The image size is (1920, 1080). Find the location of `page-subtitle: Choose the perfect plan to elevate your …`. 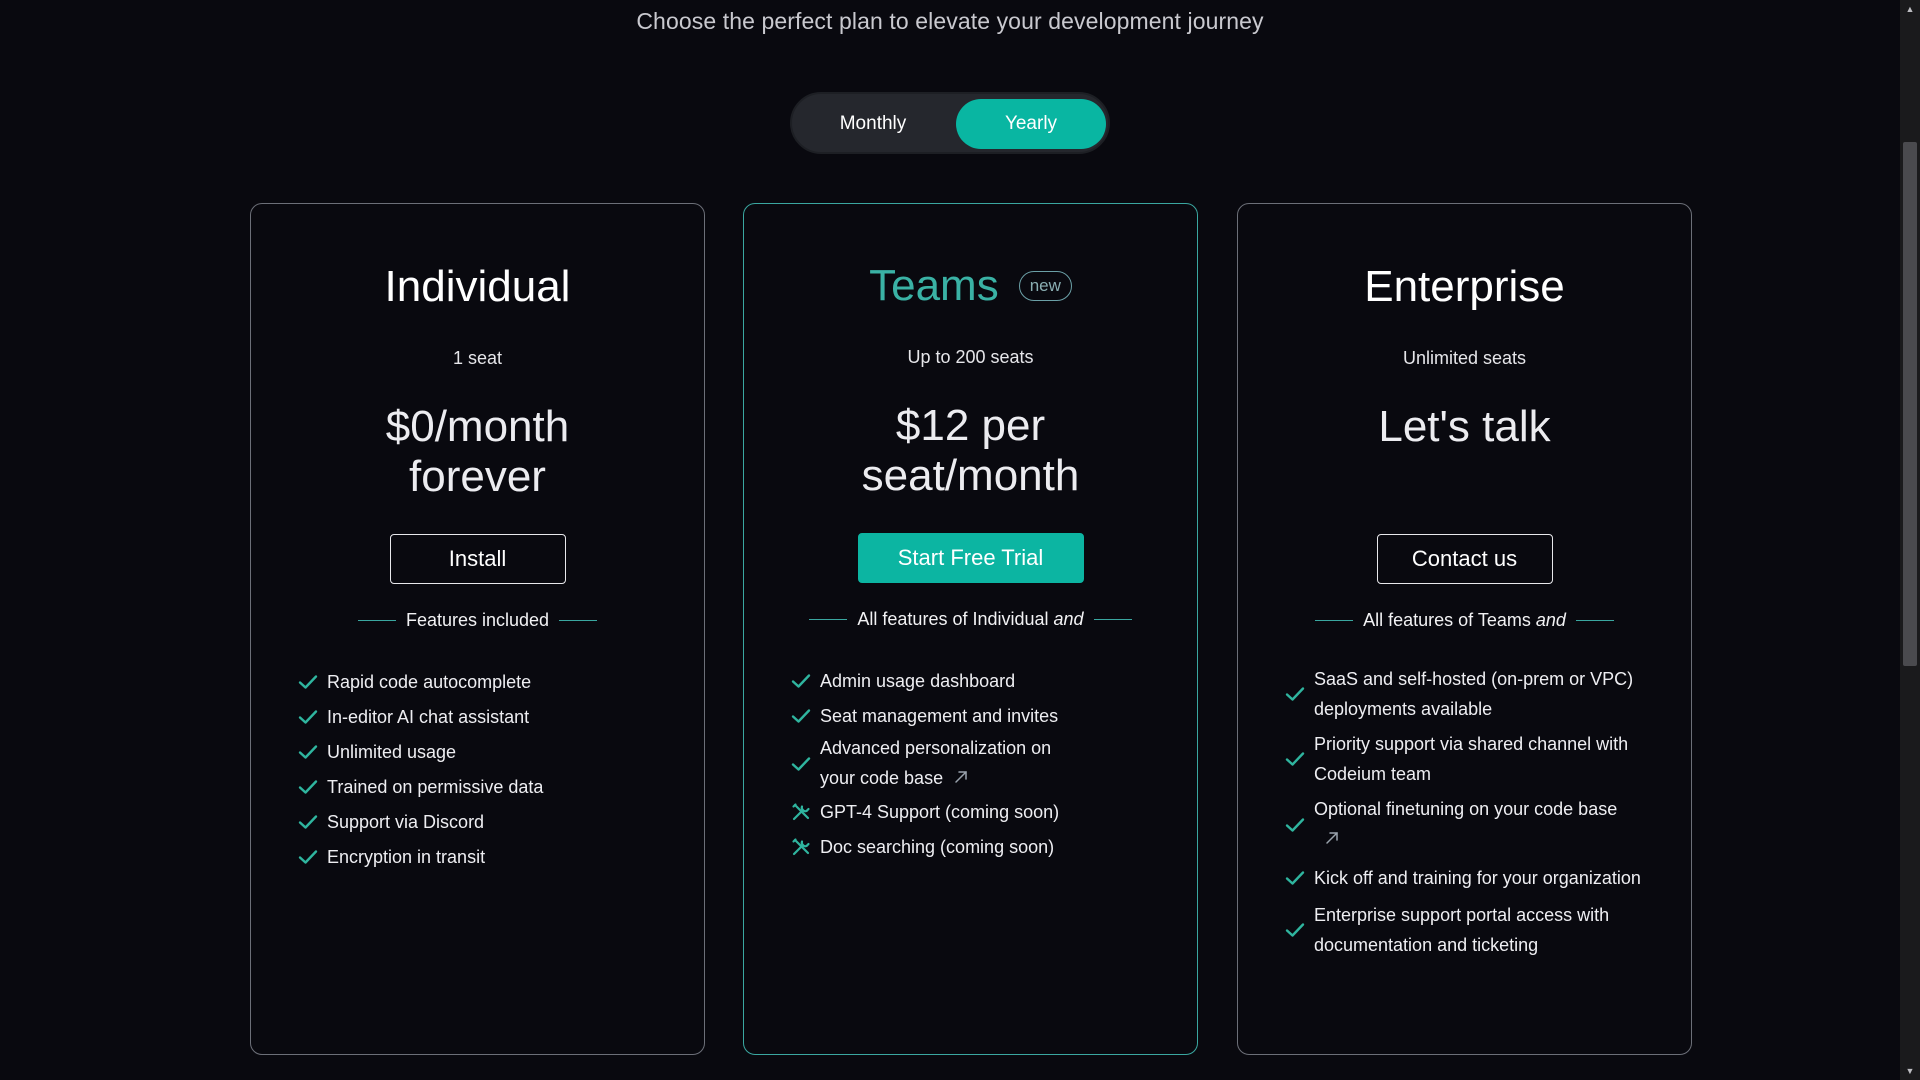

page-subtitle: Choose the perfect plan to elevate your … is located at coordinates (950, 21).